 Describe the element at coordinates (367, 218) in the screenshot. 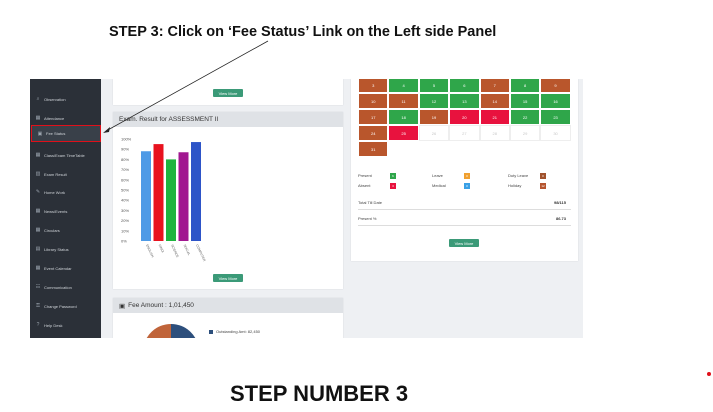

I see `present-percent-label: Present %` at that location.